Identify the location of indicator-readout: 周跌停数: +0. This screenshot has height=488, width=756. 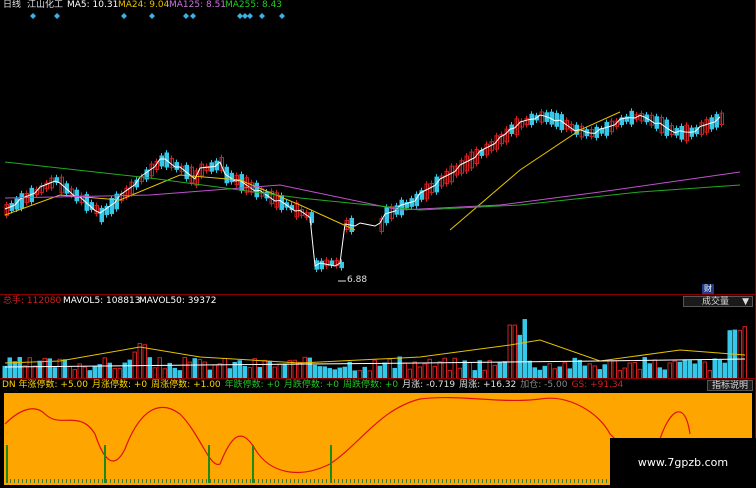
(371, 385).